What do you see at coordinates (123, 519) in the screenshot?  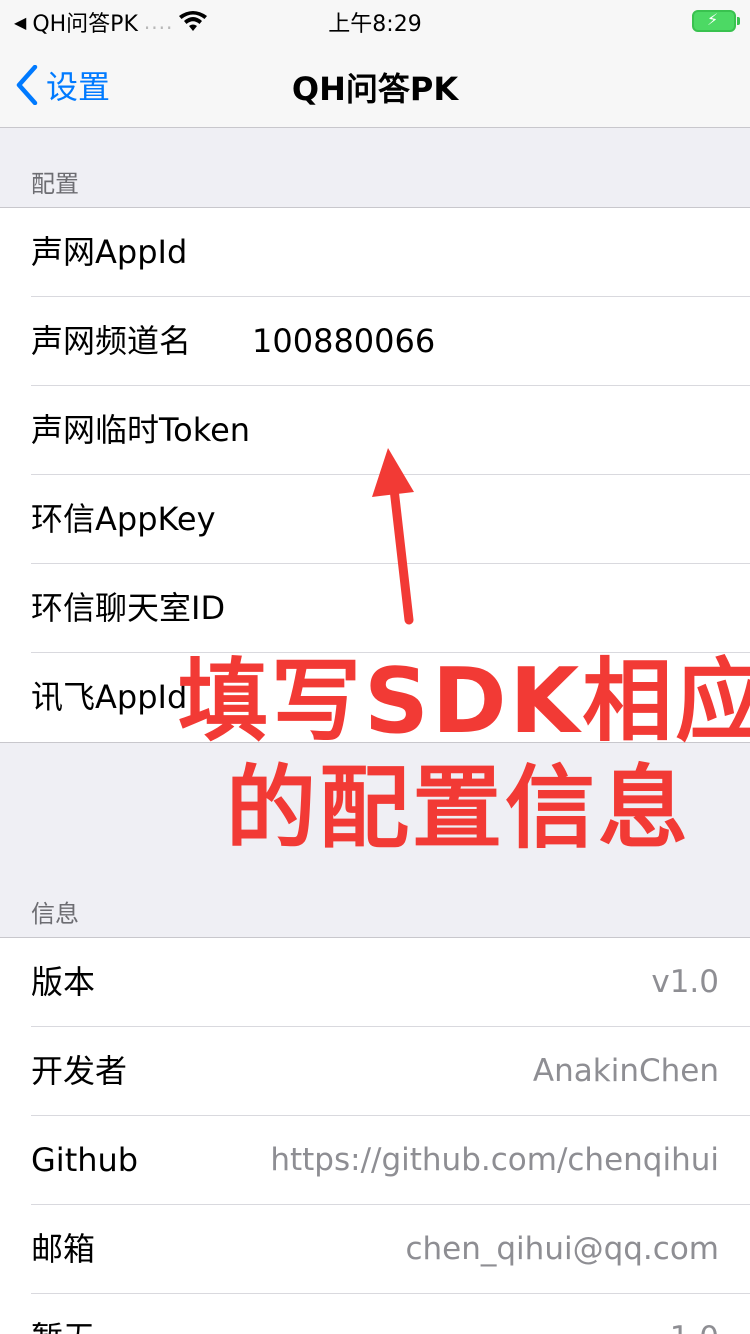 I see `row-label: 环信AppKey` at bounding box center [123, 519].